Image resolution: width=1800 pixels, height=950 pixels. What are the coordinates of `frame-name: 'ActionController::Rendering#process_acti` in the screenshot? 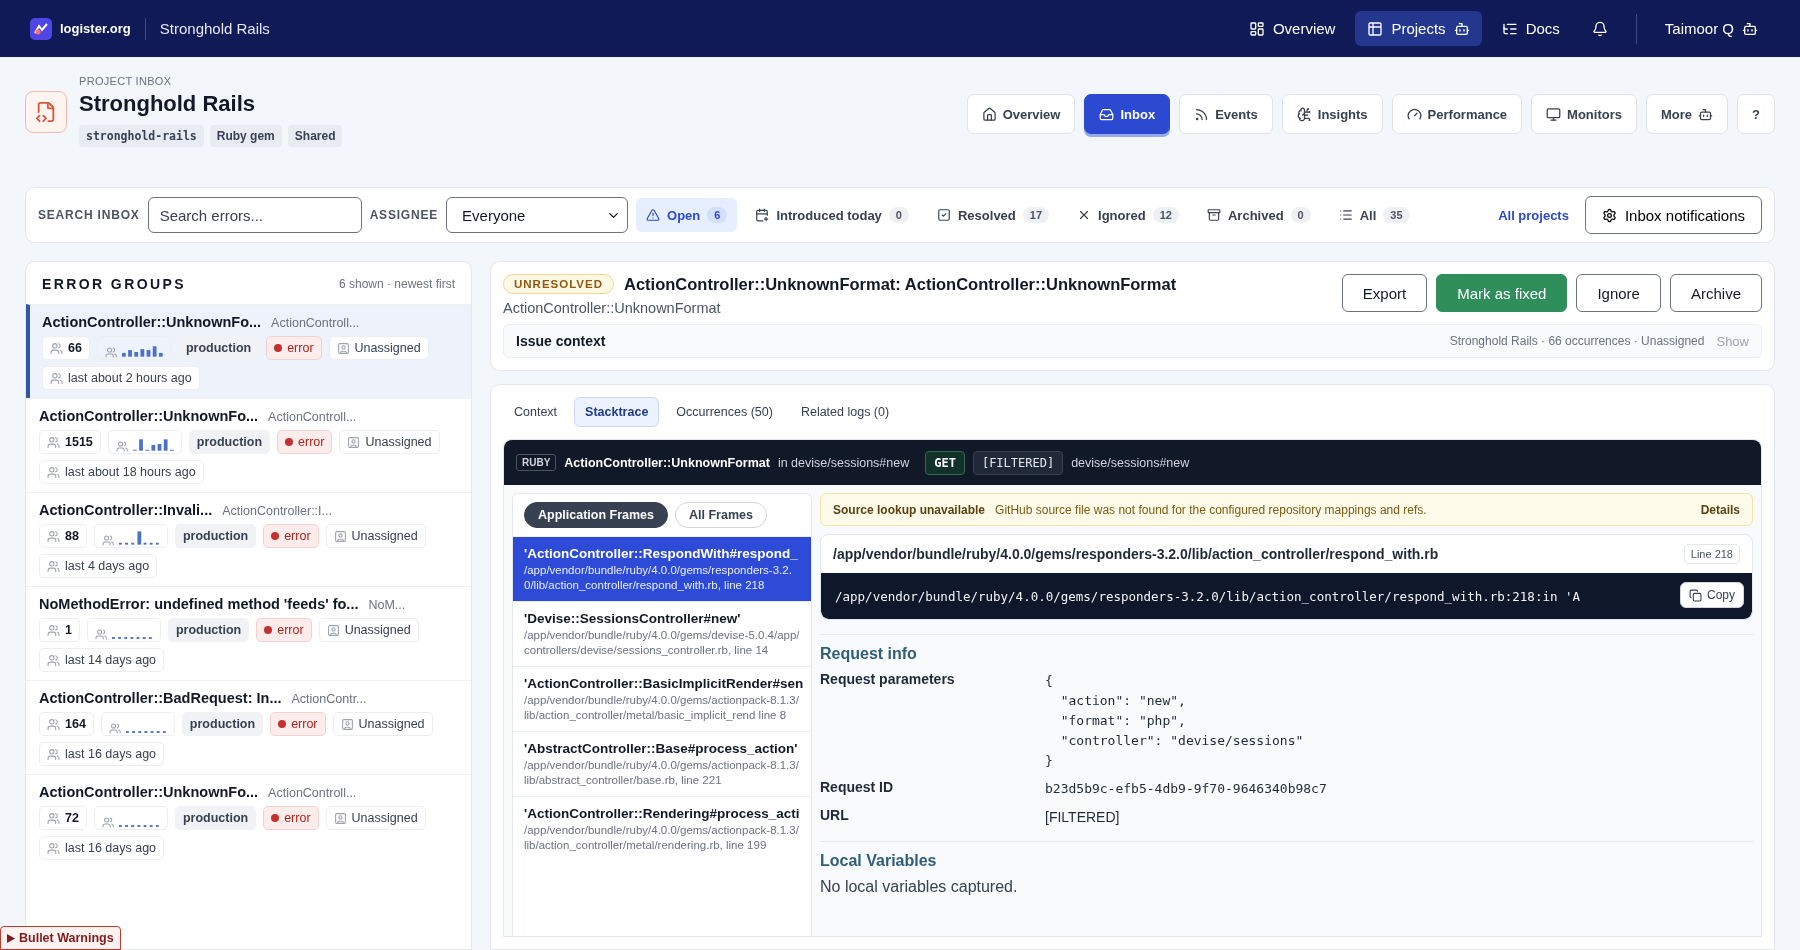 It's located at (662, 813).